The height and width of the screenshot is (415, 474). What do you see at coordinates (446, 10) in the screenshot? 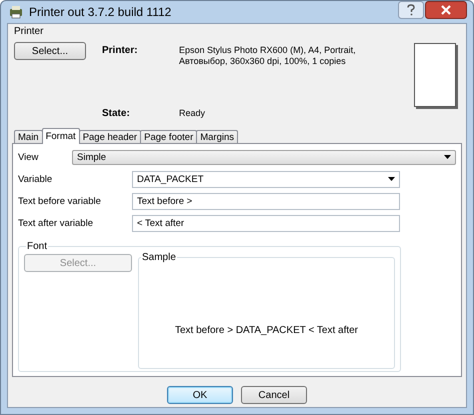
I see `close-icon` at bounding box center [446, 10].